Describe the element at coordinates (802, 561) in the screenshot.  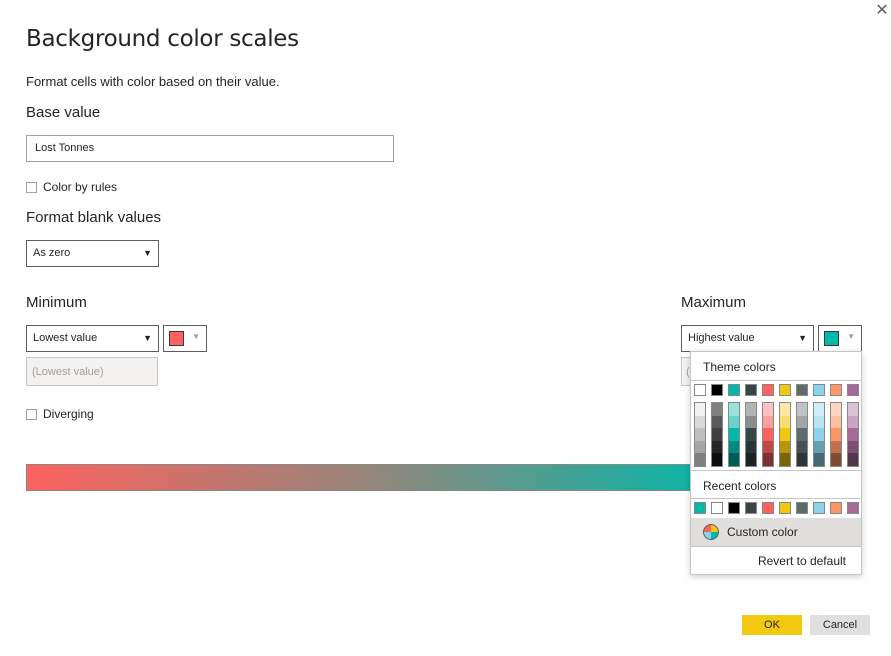
I see `revert-to-default-button: Revert to default` at that location.